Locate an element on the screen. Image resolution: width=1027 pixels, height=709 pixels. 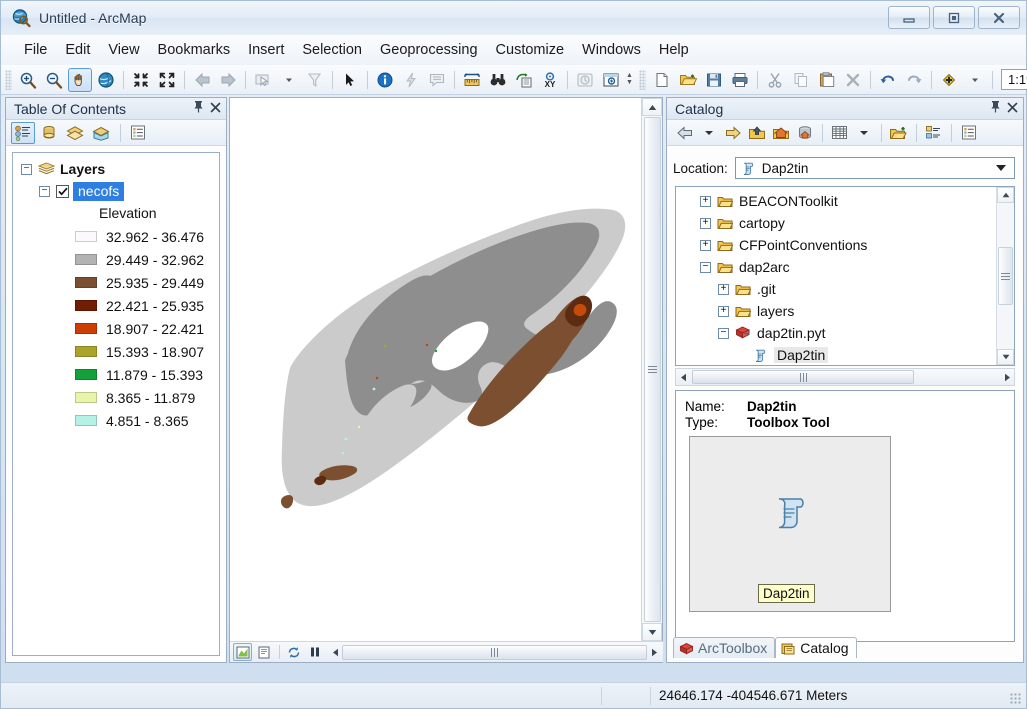
contents-dropdown-icon is located at coordinates (863, 133).